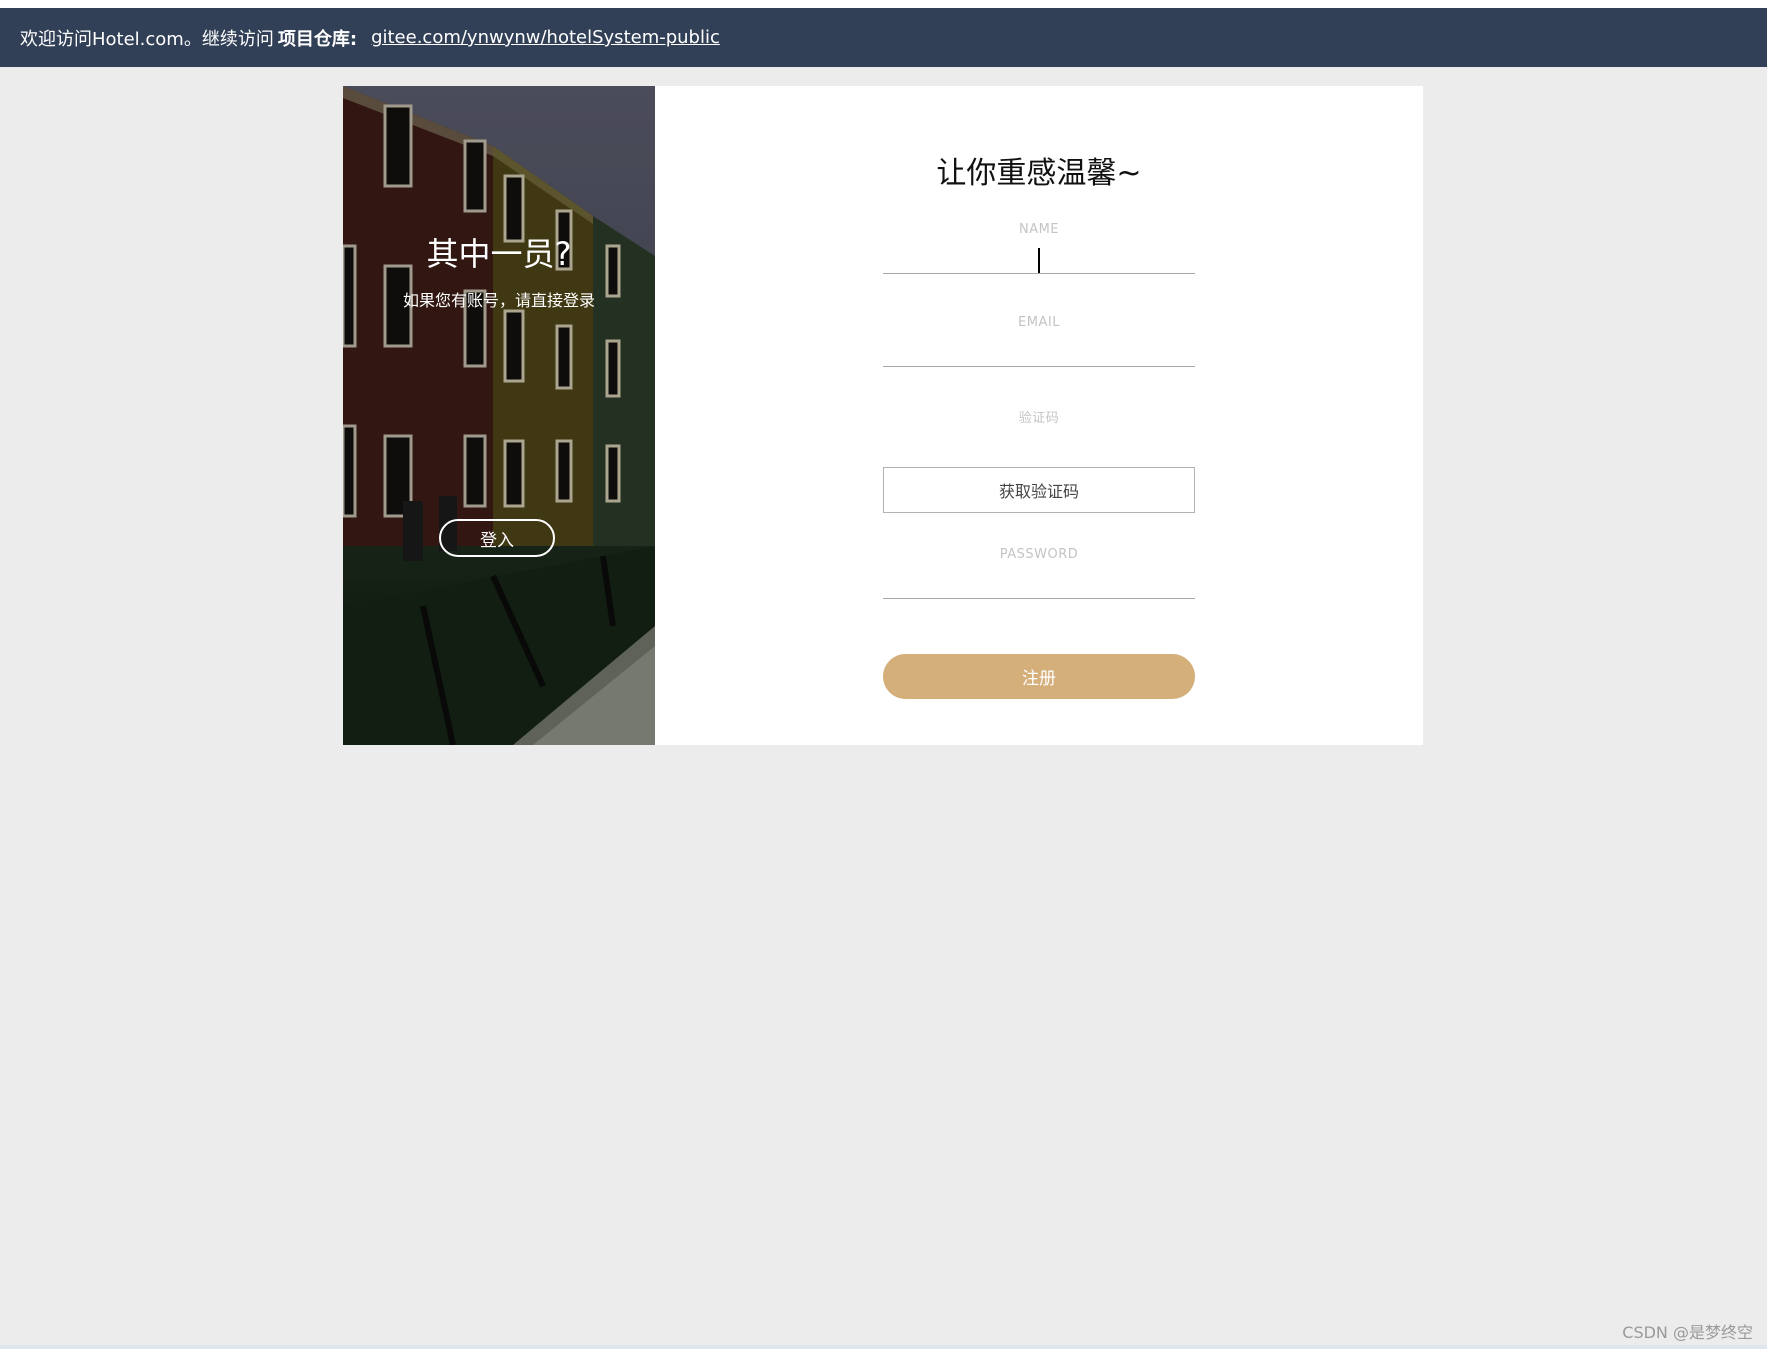 The image size is (1767, 1349). I want to click on code-field-group: 验证码, so click(1039, 434).